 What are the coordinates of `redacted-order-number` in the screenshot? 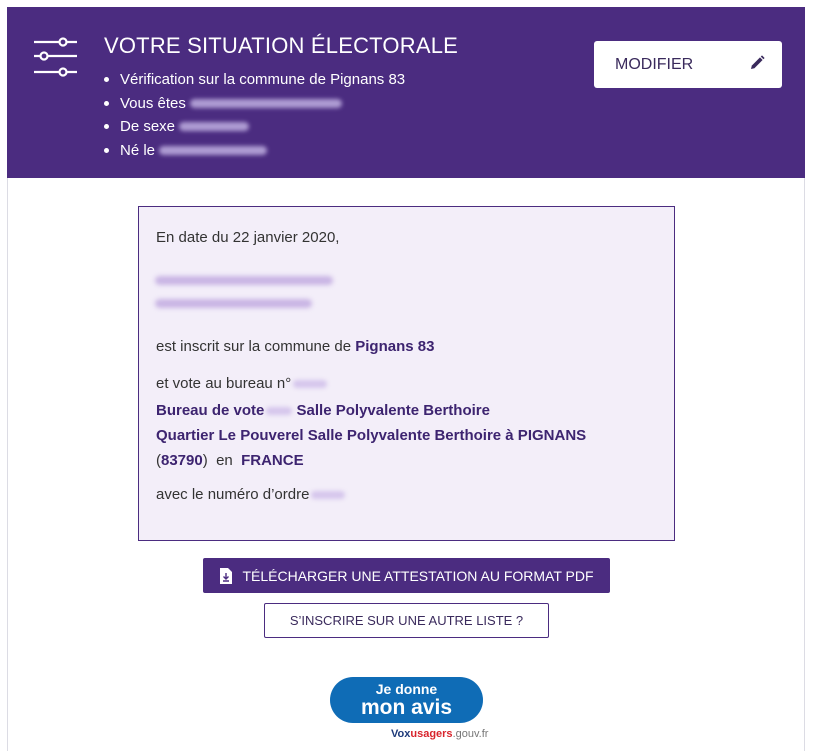 It's located at (328, 495).